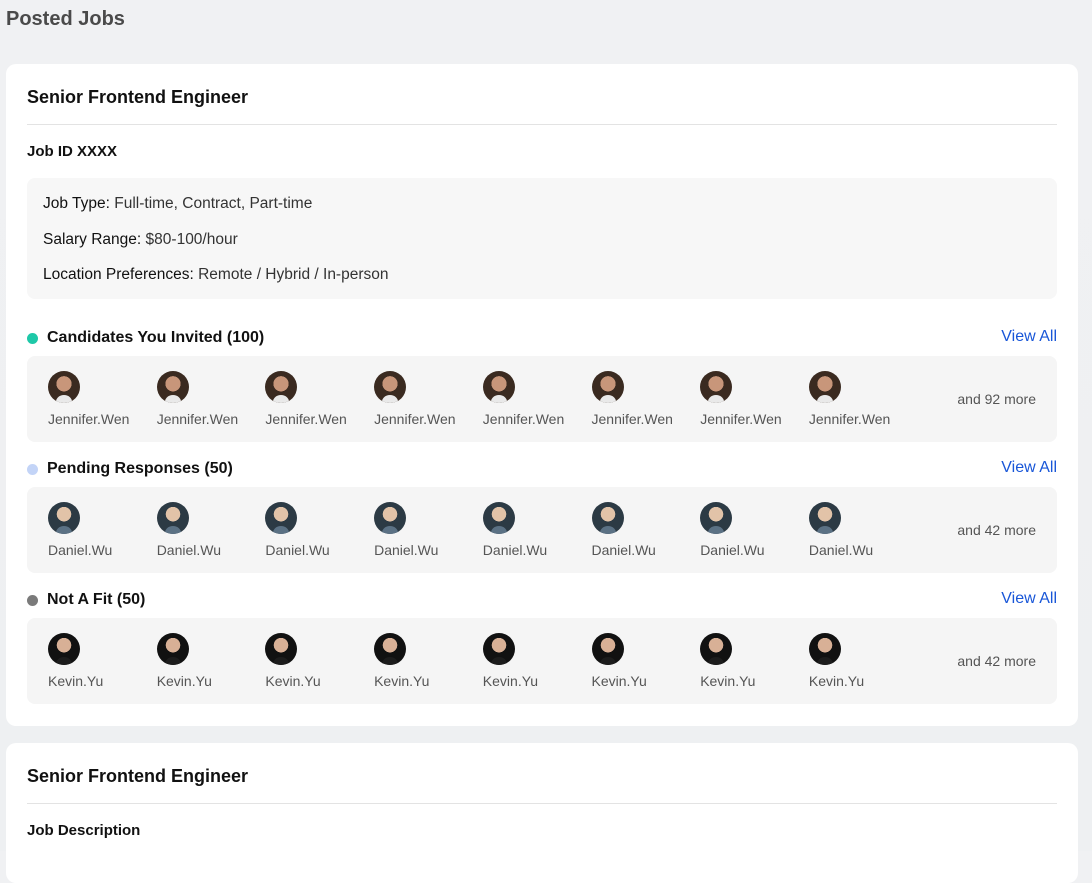  Describe the element at coordinates (542, 600) in the screenshot. I see `section-not-fit-header: Not A Fit (50) View All` at that location.